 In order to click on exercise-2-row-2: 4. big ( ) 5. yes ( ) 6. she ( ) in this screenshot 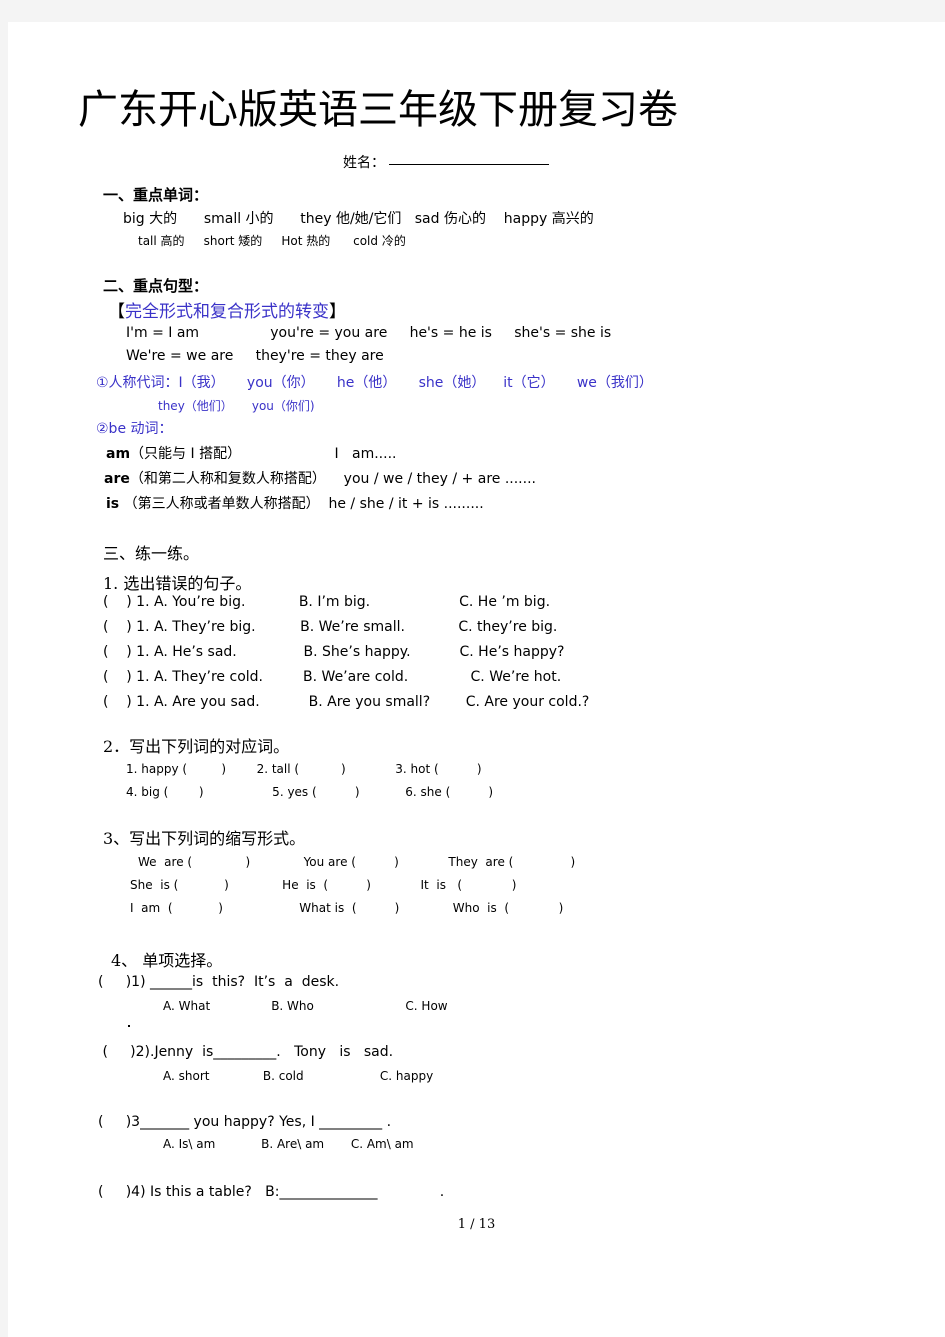, I will do `click(310, 792)`.